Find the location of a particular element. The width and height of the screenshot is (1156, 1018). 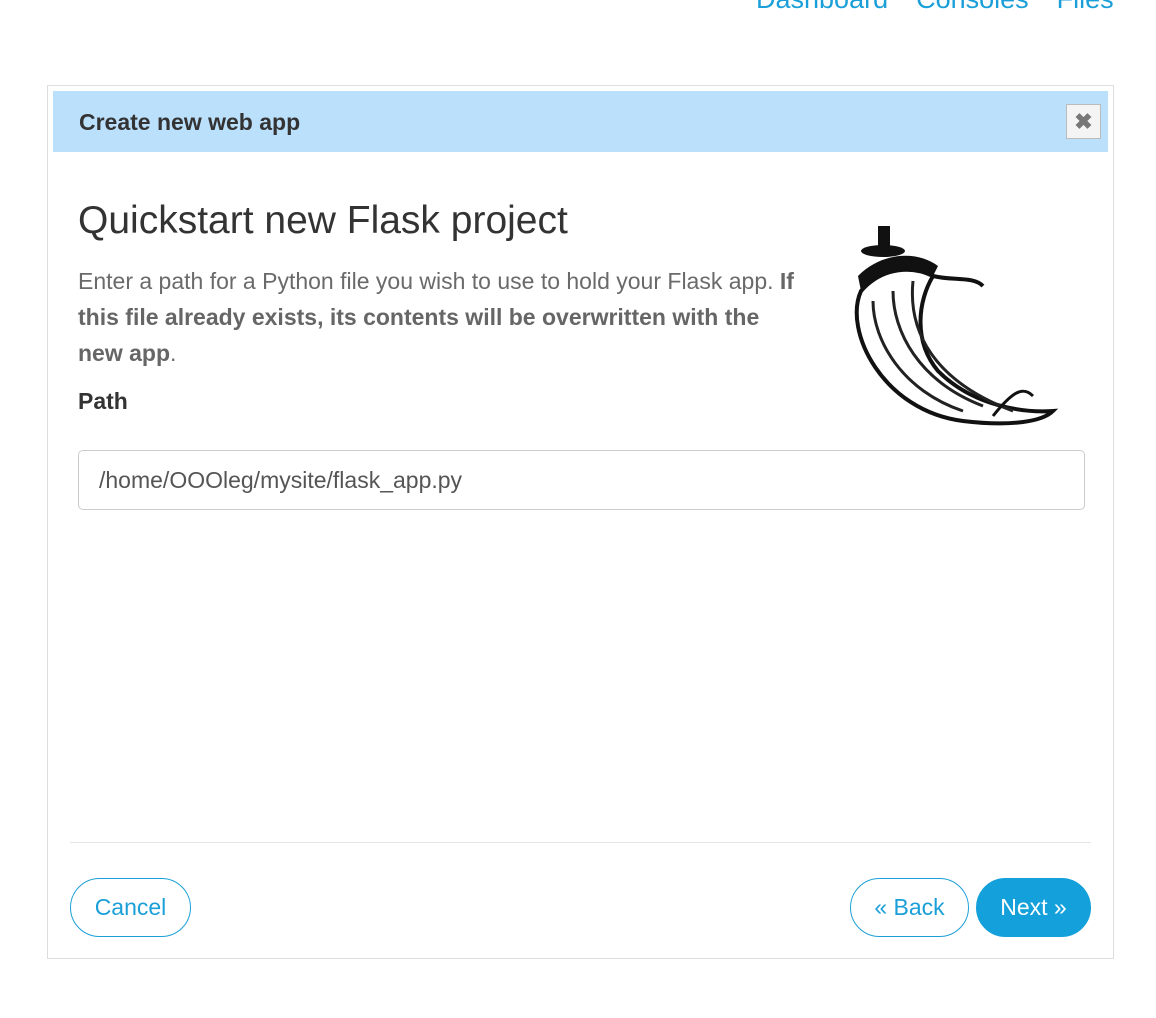

path-input is located at coordinates (581, 480).